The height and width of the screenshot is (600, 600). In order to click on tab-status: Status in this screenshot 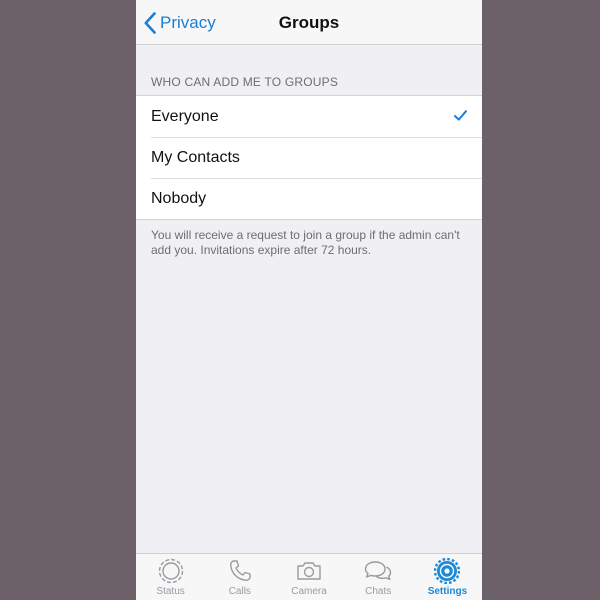, I will do `click(170, 577)`.